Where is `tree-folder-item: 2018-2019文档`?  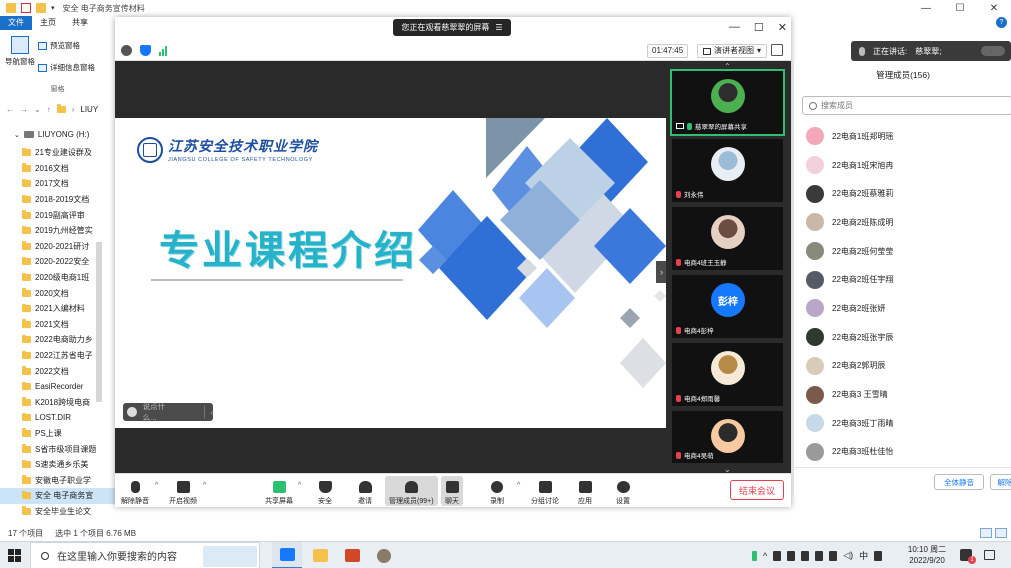 tree-folder-item: 2018-2019文档 is located at coordinates (57, 200).